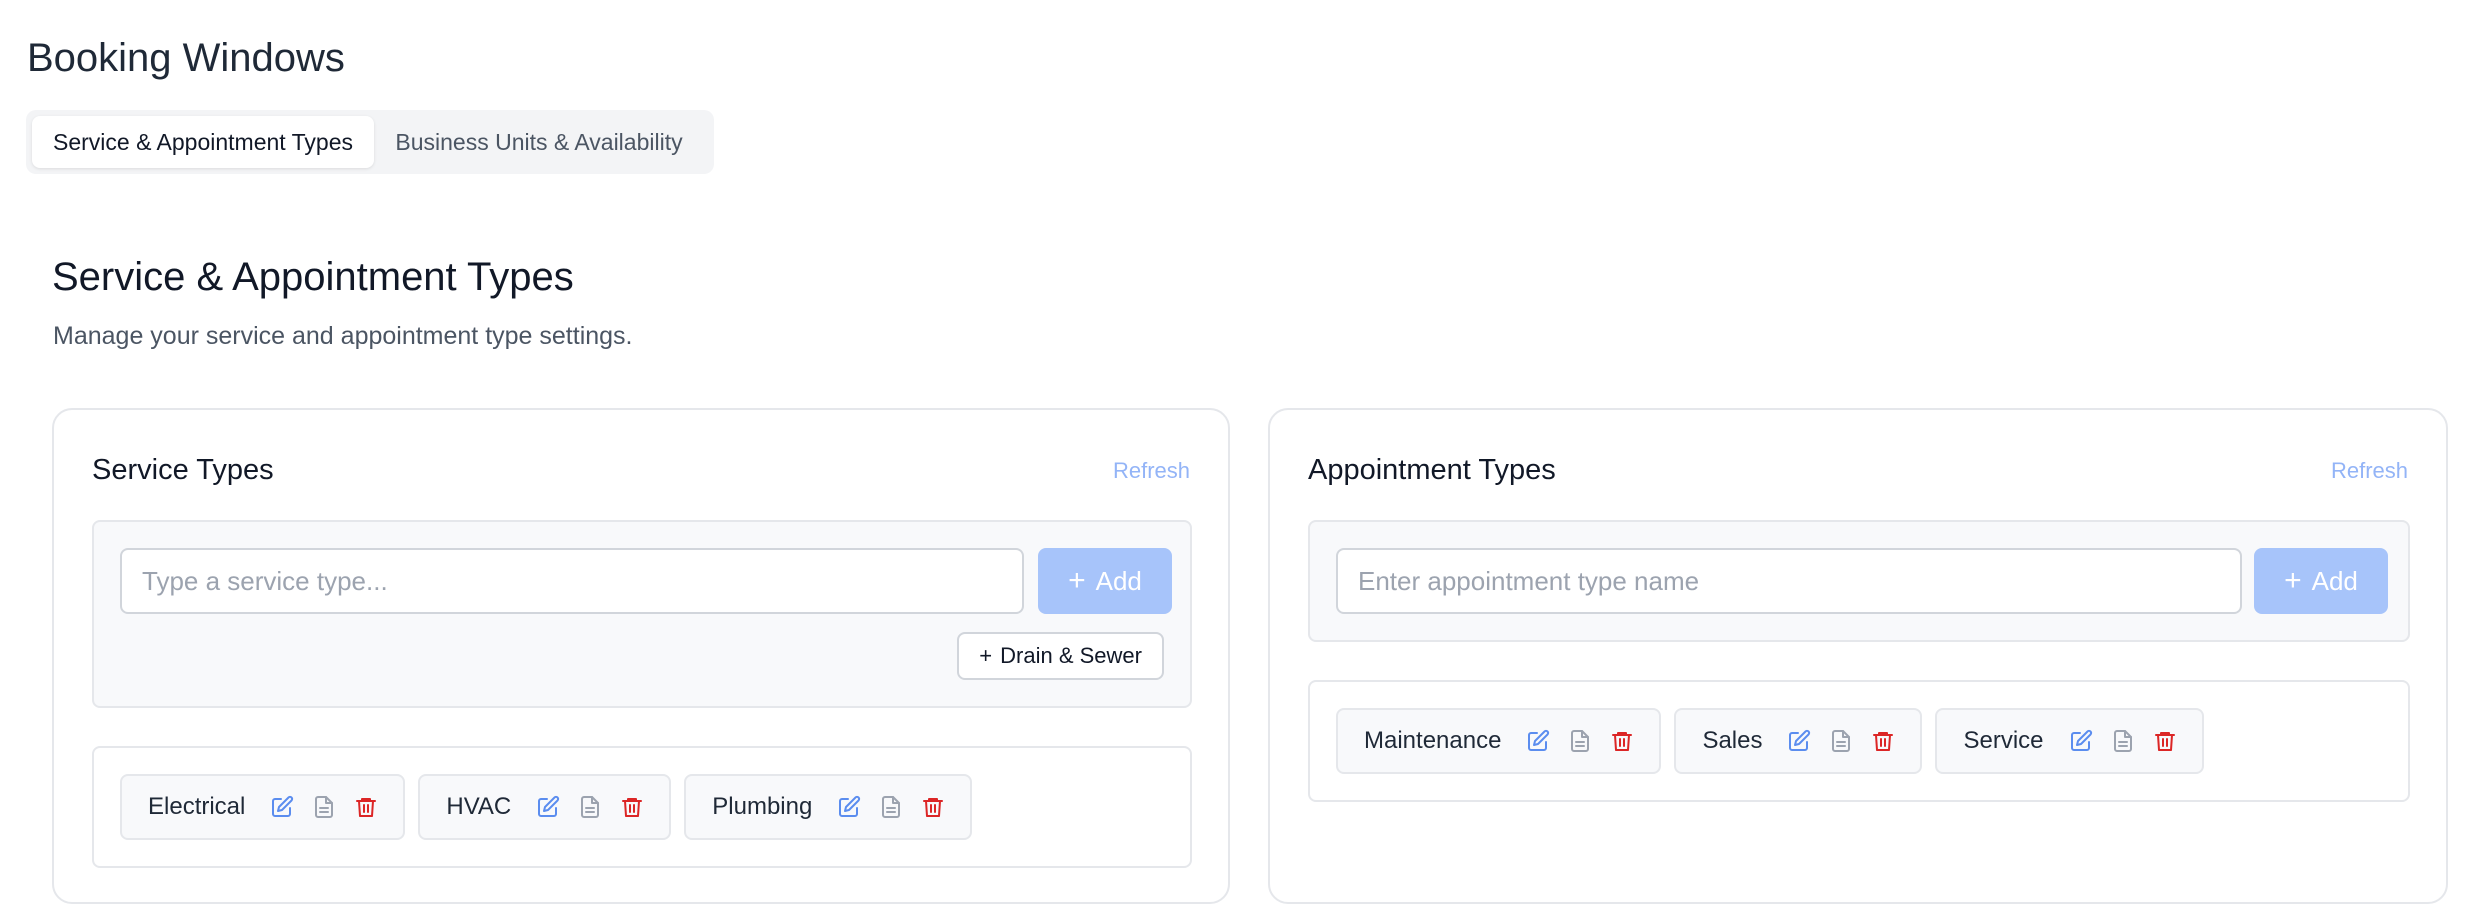  I want to click on appointment-type-chip: Service, so click(2069, 741).